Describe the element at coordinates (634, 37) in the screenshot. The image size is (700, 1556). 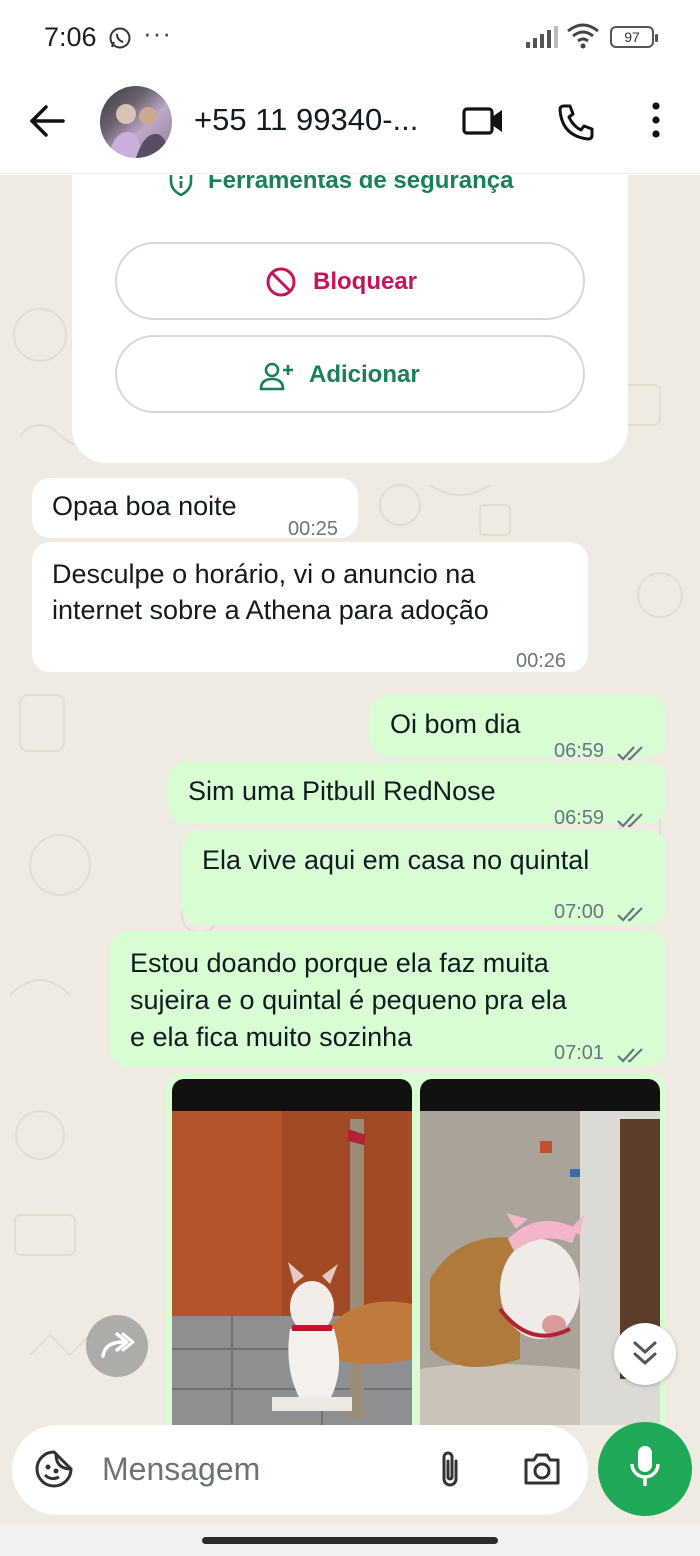
I see `battery-icon: 97` at that location.